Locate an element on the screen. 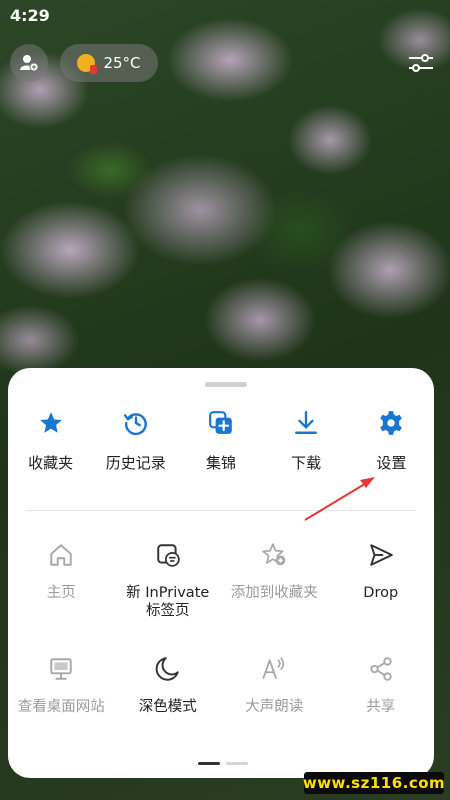  secondary-menu-row: 主页 新 InPrivate 标签页 添加到收藏夹 Drop is located at coordinates (221, 580).